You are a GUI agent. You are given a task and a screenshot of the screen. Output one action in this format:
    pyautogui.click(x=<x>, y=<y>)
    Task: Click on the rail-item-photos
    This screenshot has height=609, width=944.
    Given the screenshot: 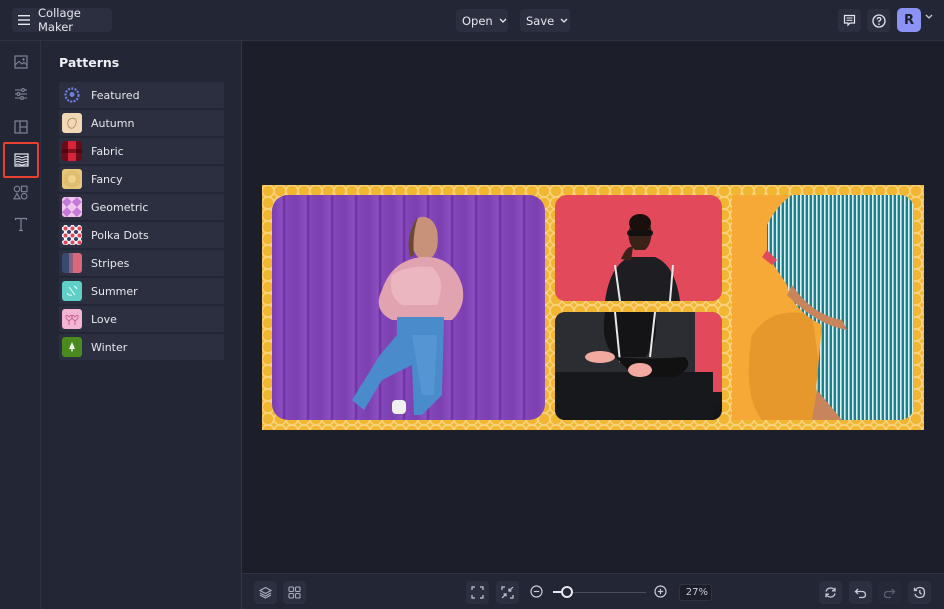 What is the action you would take?
    pyautogui.click(x=20, y=62)
    